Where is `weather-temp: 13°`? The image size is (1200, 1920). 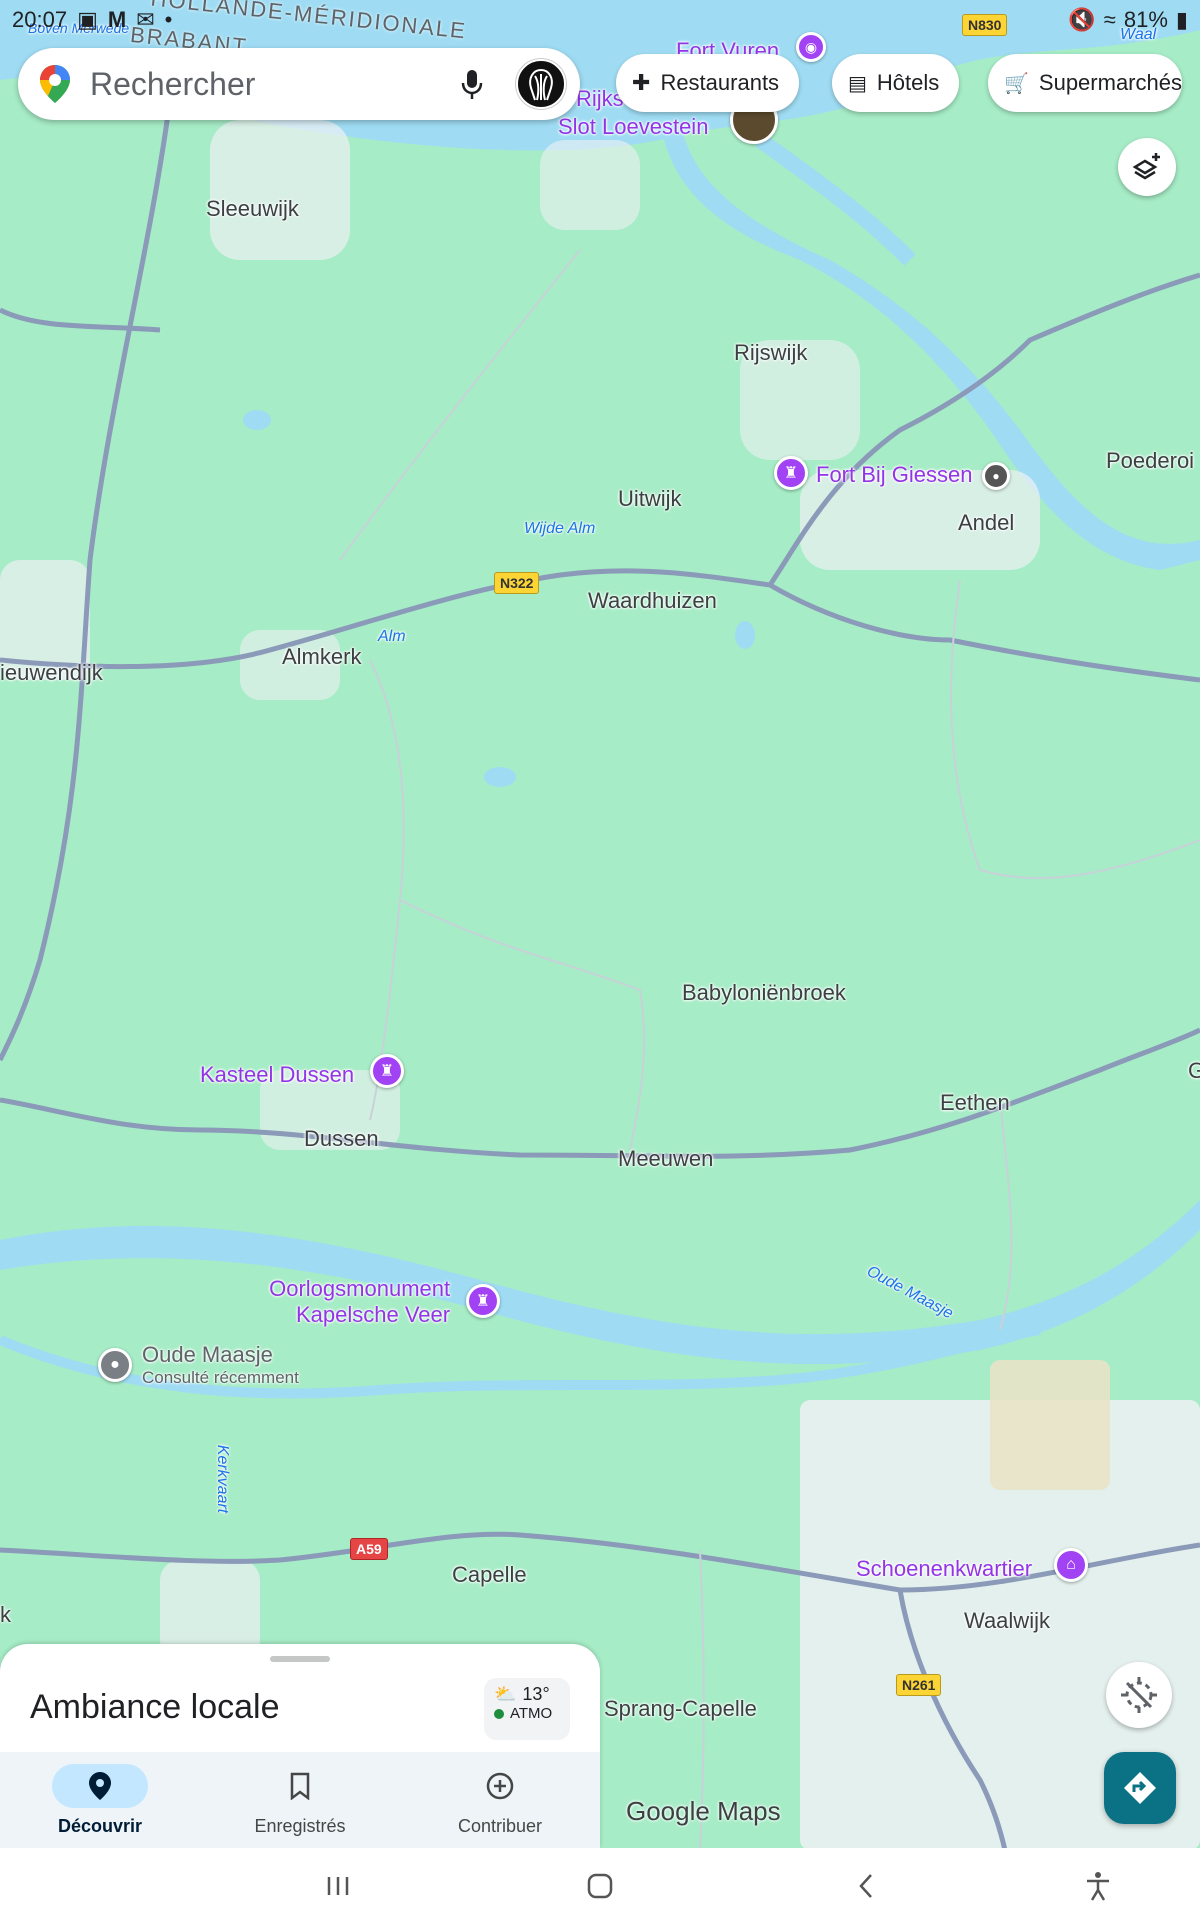 weather-temp: 13° is located at coordinates (536, 1694).